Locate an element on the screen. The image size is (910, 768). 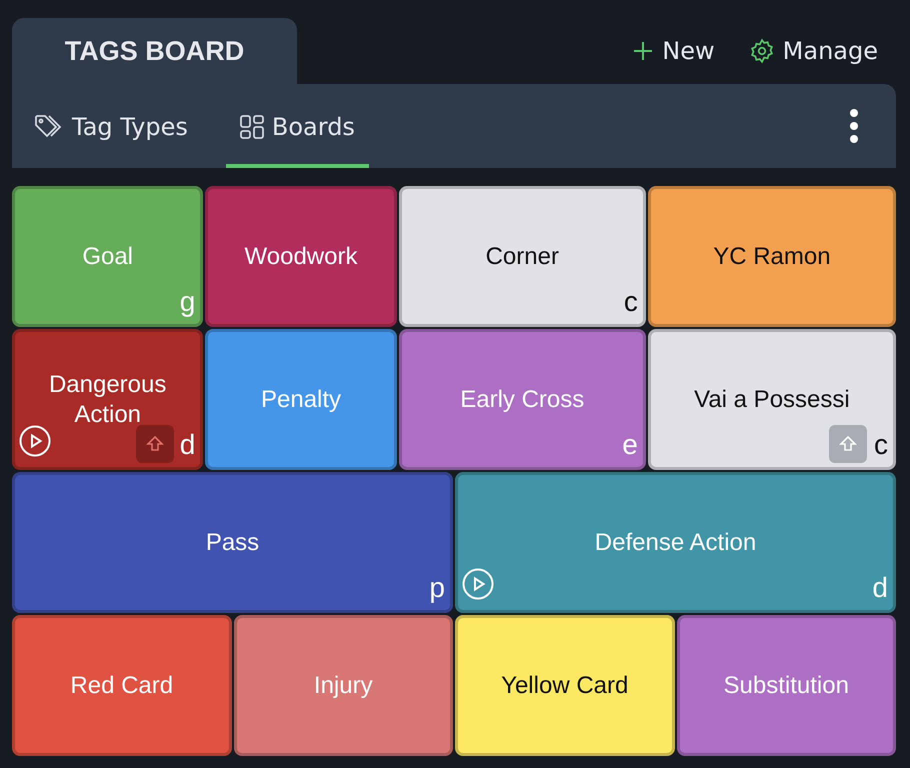
tag-tile: Yellow Card is located at coordinates (564, 685).